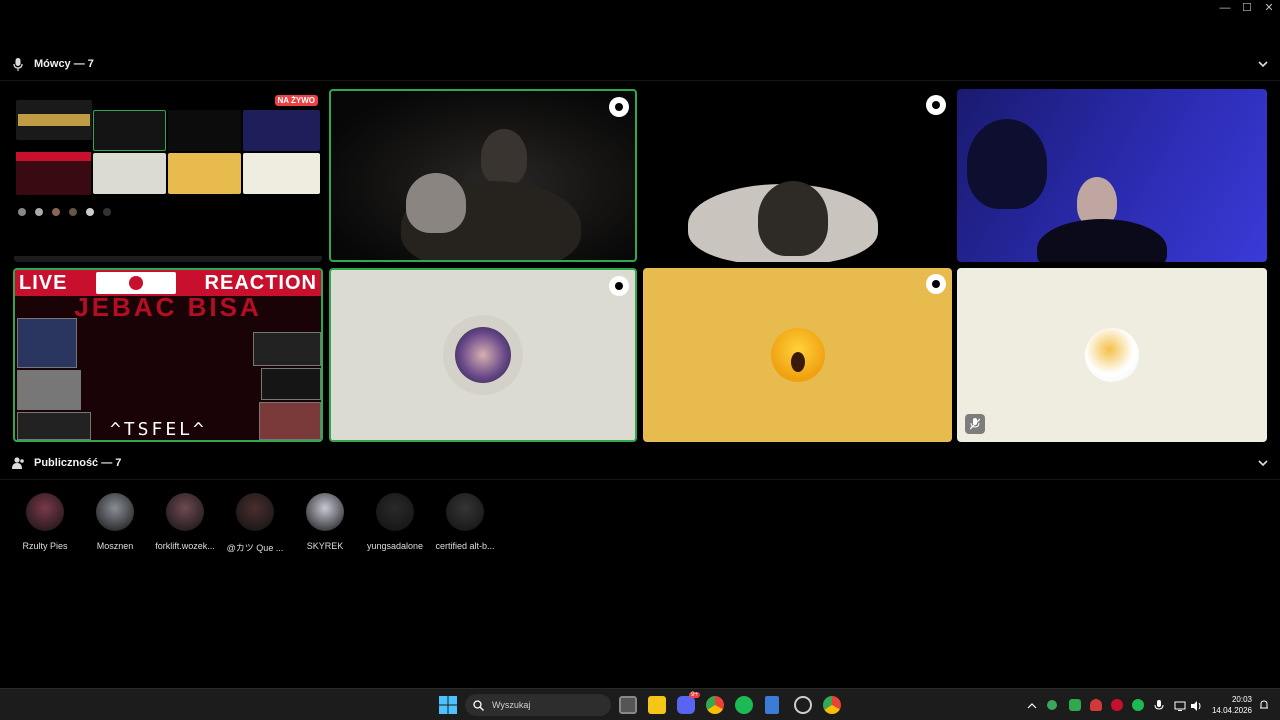 This screenshot has width=1280, height=720. What do you see at coordinates (1180, 705) in the screenshot?
I see `network-icon` at bounding box center [1180, 705].